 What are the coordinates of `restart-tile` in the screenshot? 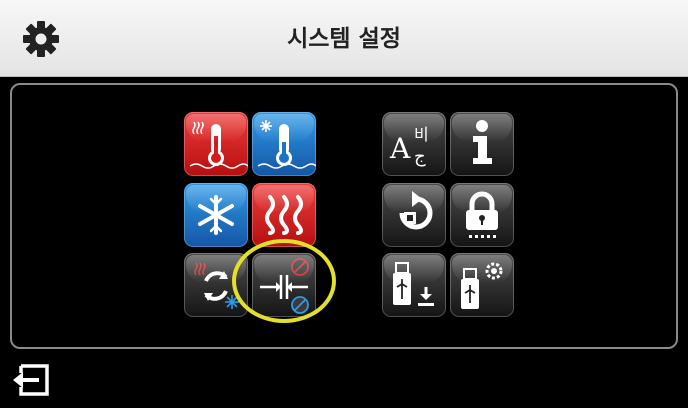 It's located at (414, 215).